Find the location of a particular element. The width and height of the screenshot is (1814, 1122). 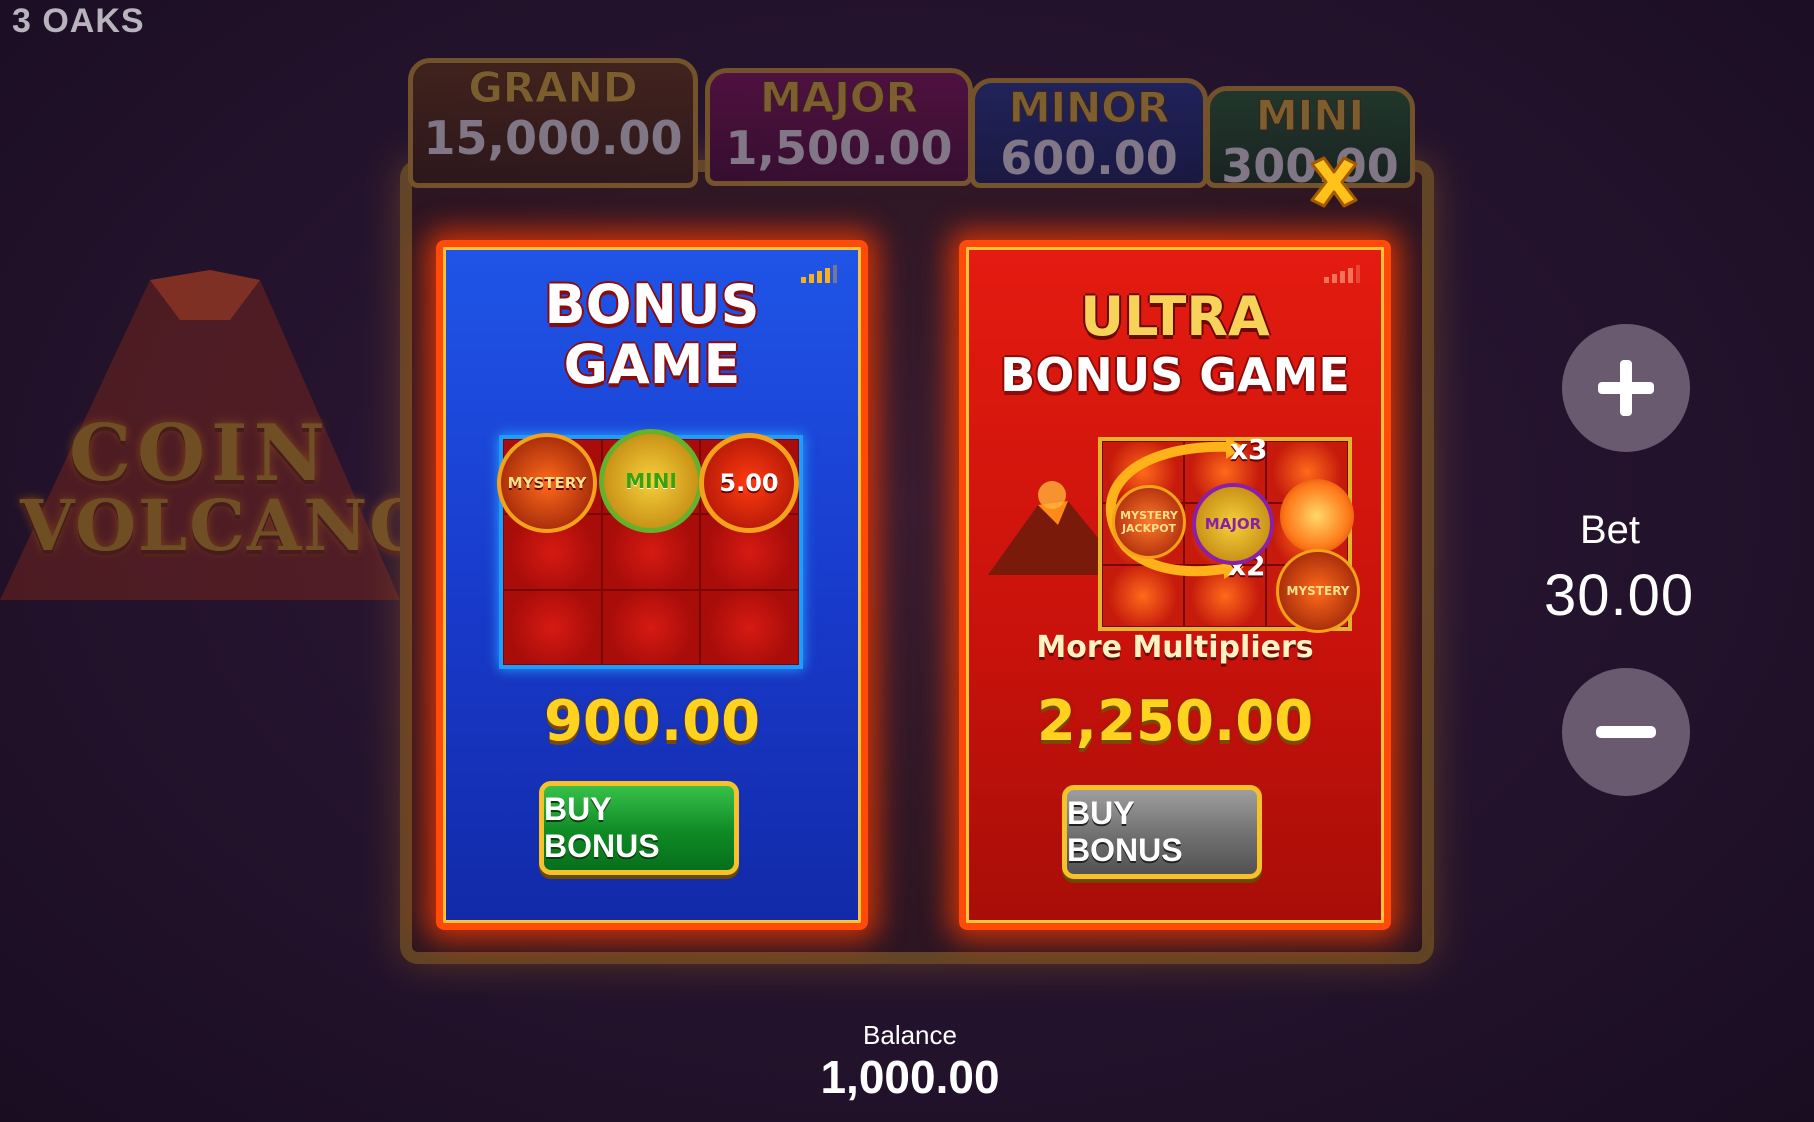

bonus-game-price: 900.00 is located at coordinates (652, 721).